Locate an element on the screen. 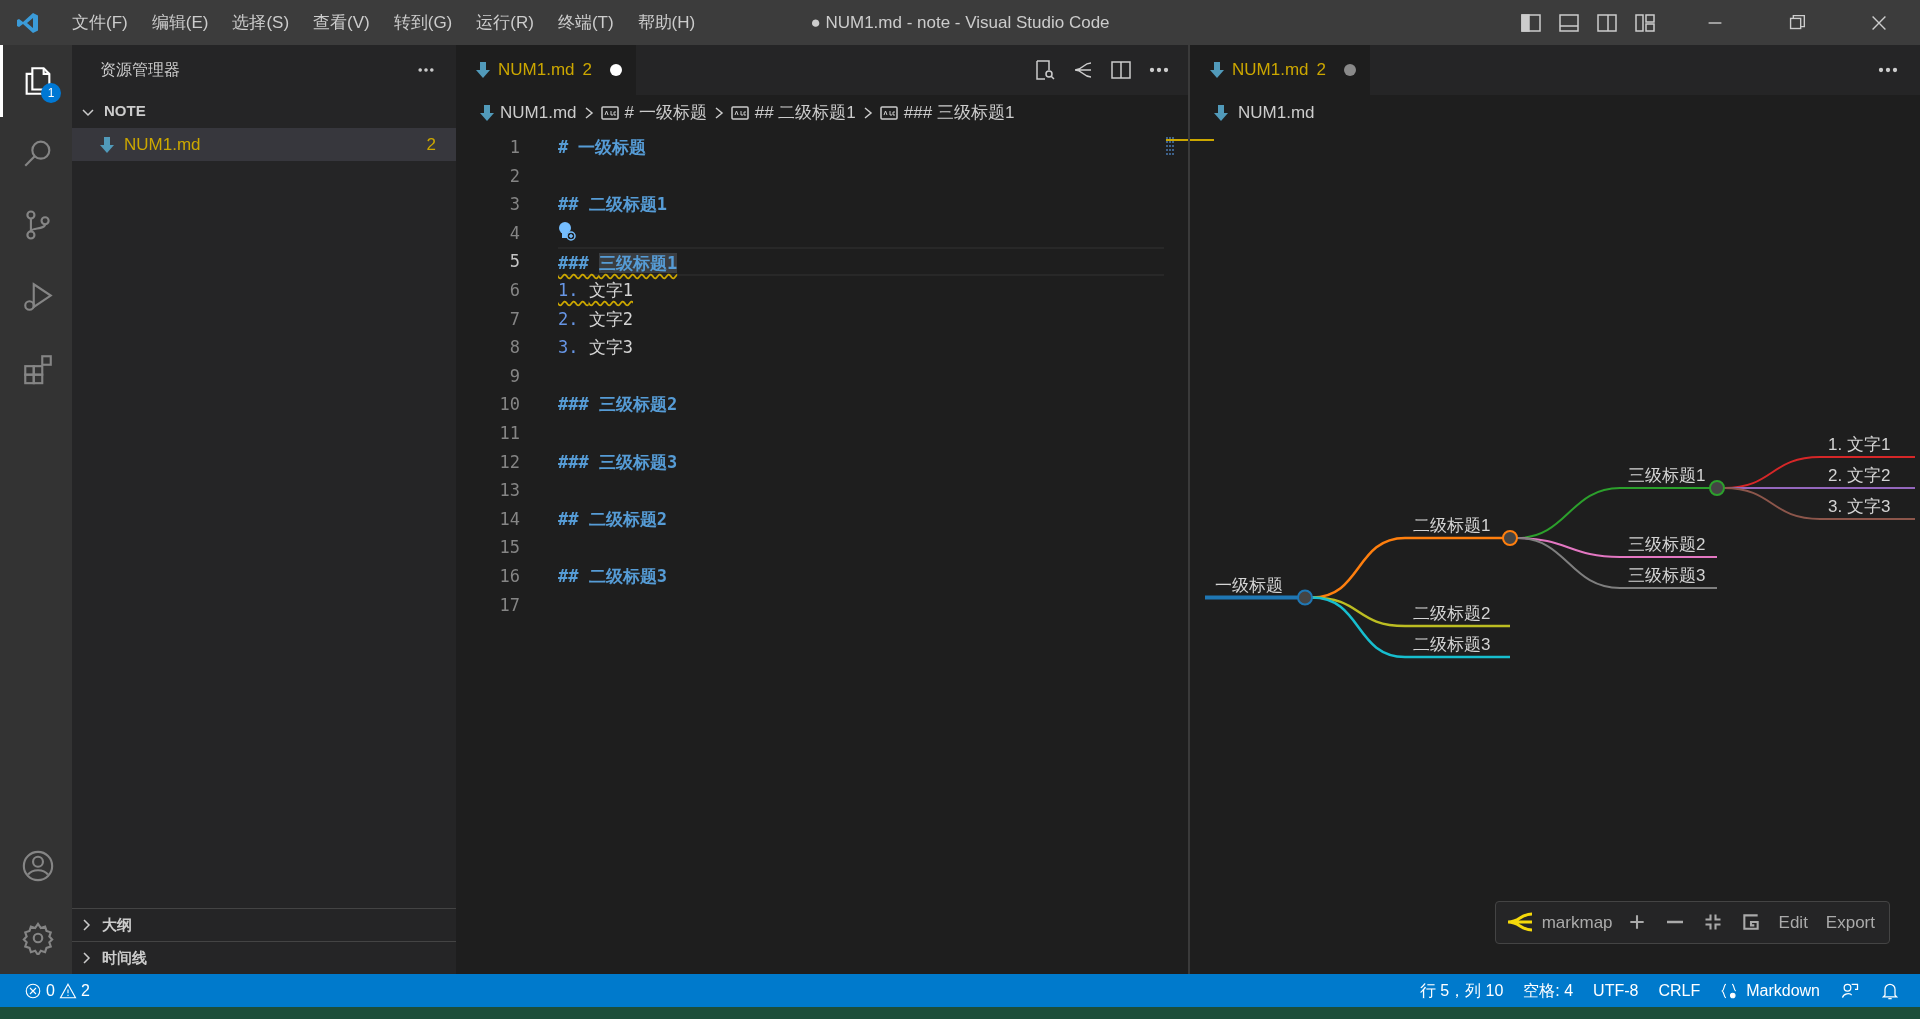  preview-icon is located at coordinates (1045, 70).